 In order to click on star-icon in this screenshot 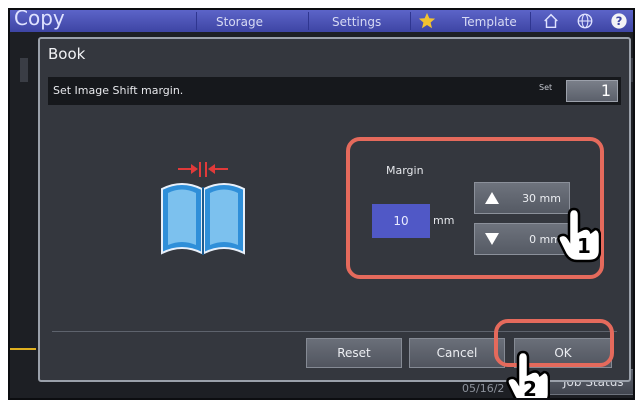, I will do `click(427, 21)`.